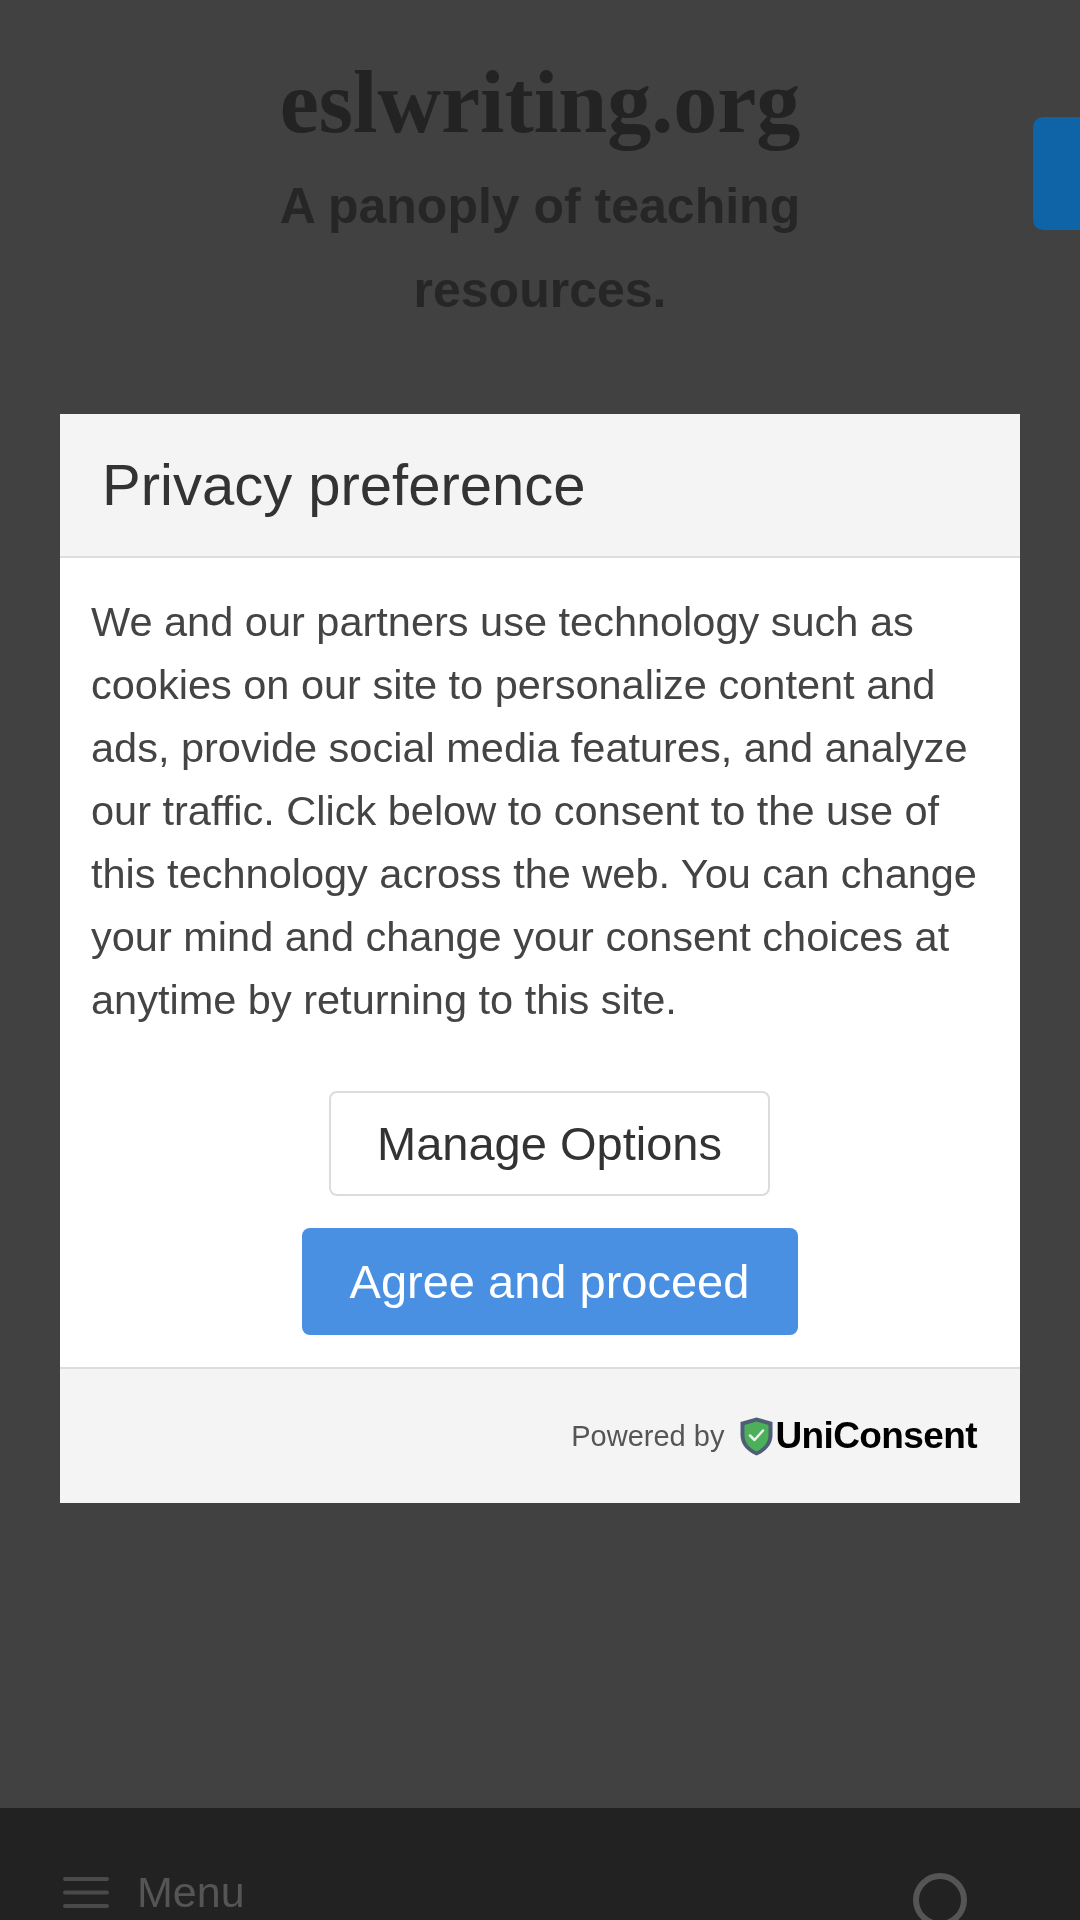  I want to click on brand-link: UniConsent, so click(858, 1436).